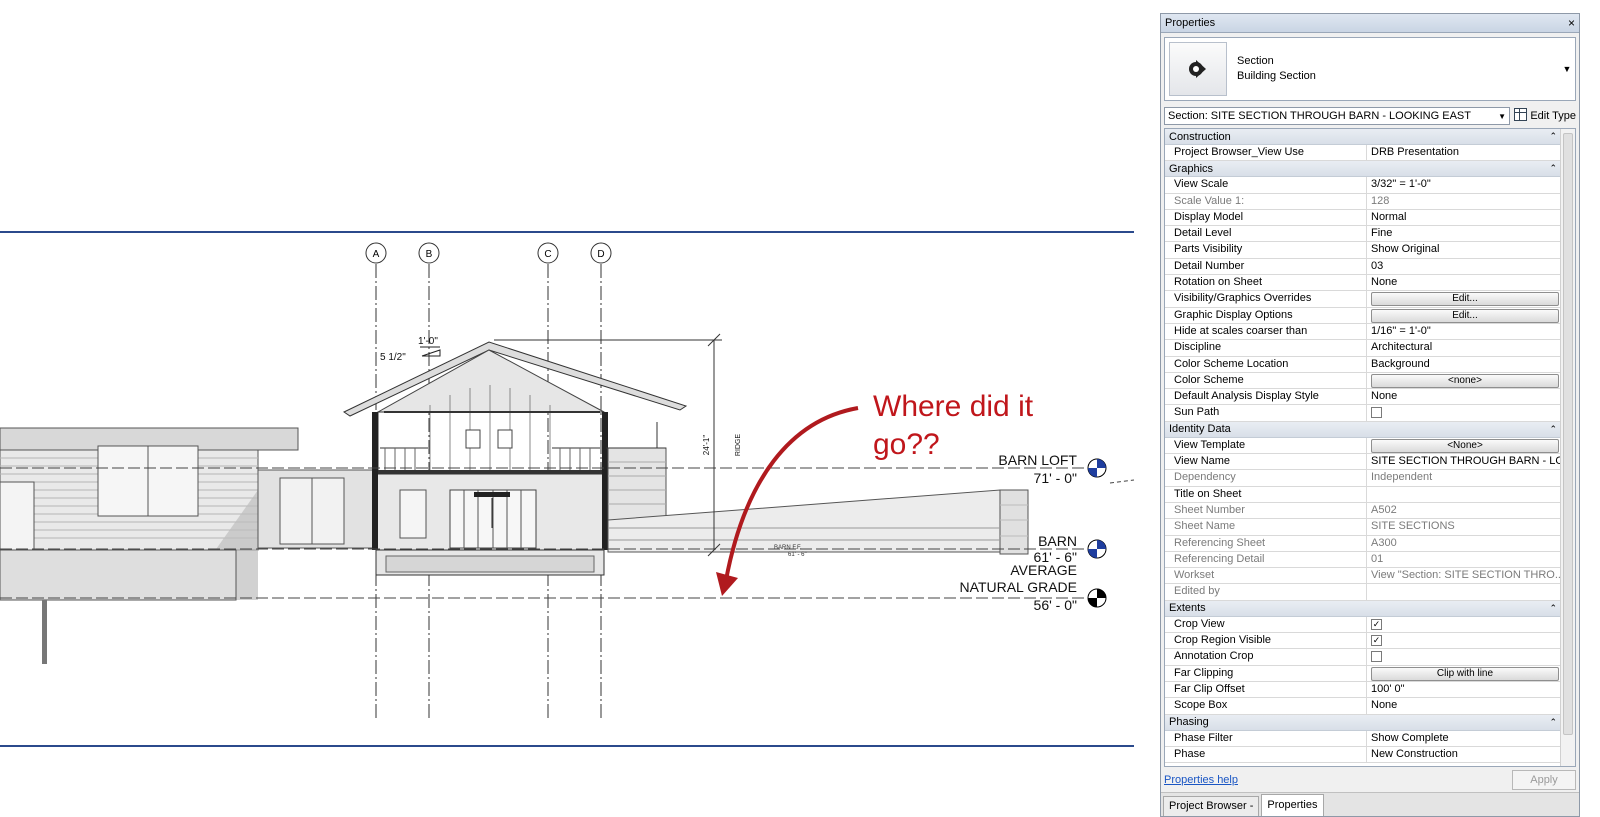 This screenshot has height=817, width=1600. Describe the element at coordinates (1370, 69) in the screenshot. I see `type-selector: Section Building Section ▼` at that location.